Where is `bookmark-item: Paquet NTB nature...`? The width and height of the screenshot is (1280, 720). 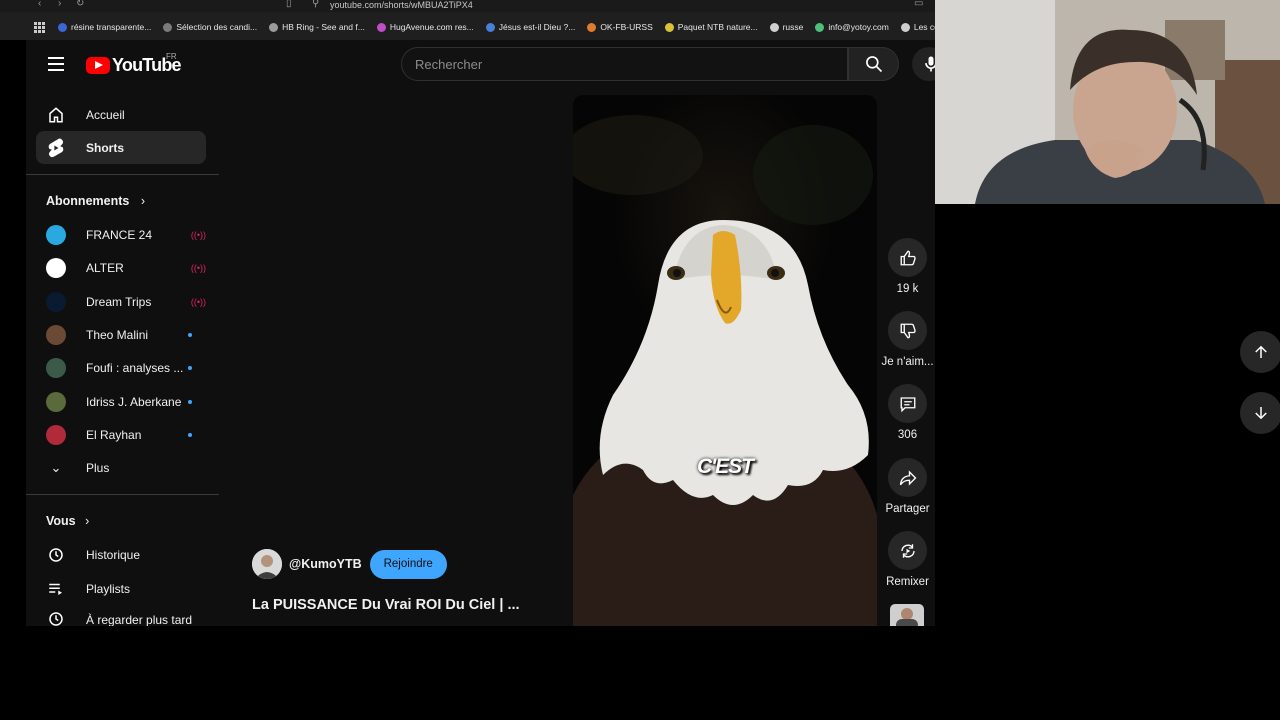
bookmark-item: Paquet NTB nature... is located at coordinates (711, 27).